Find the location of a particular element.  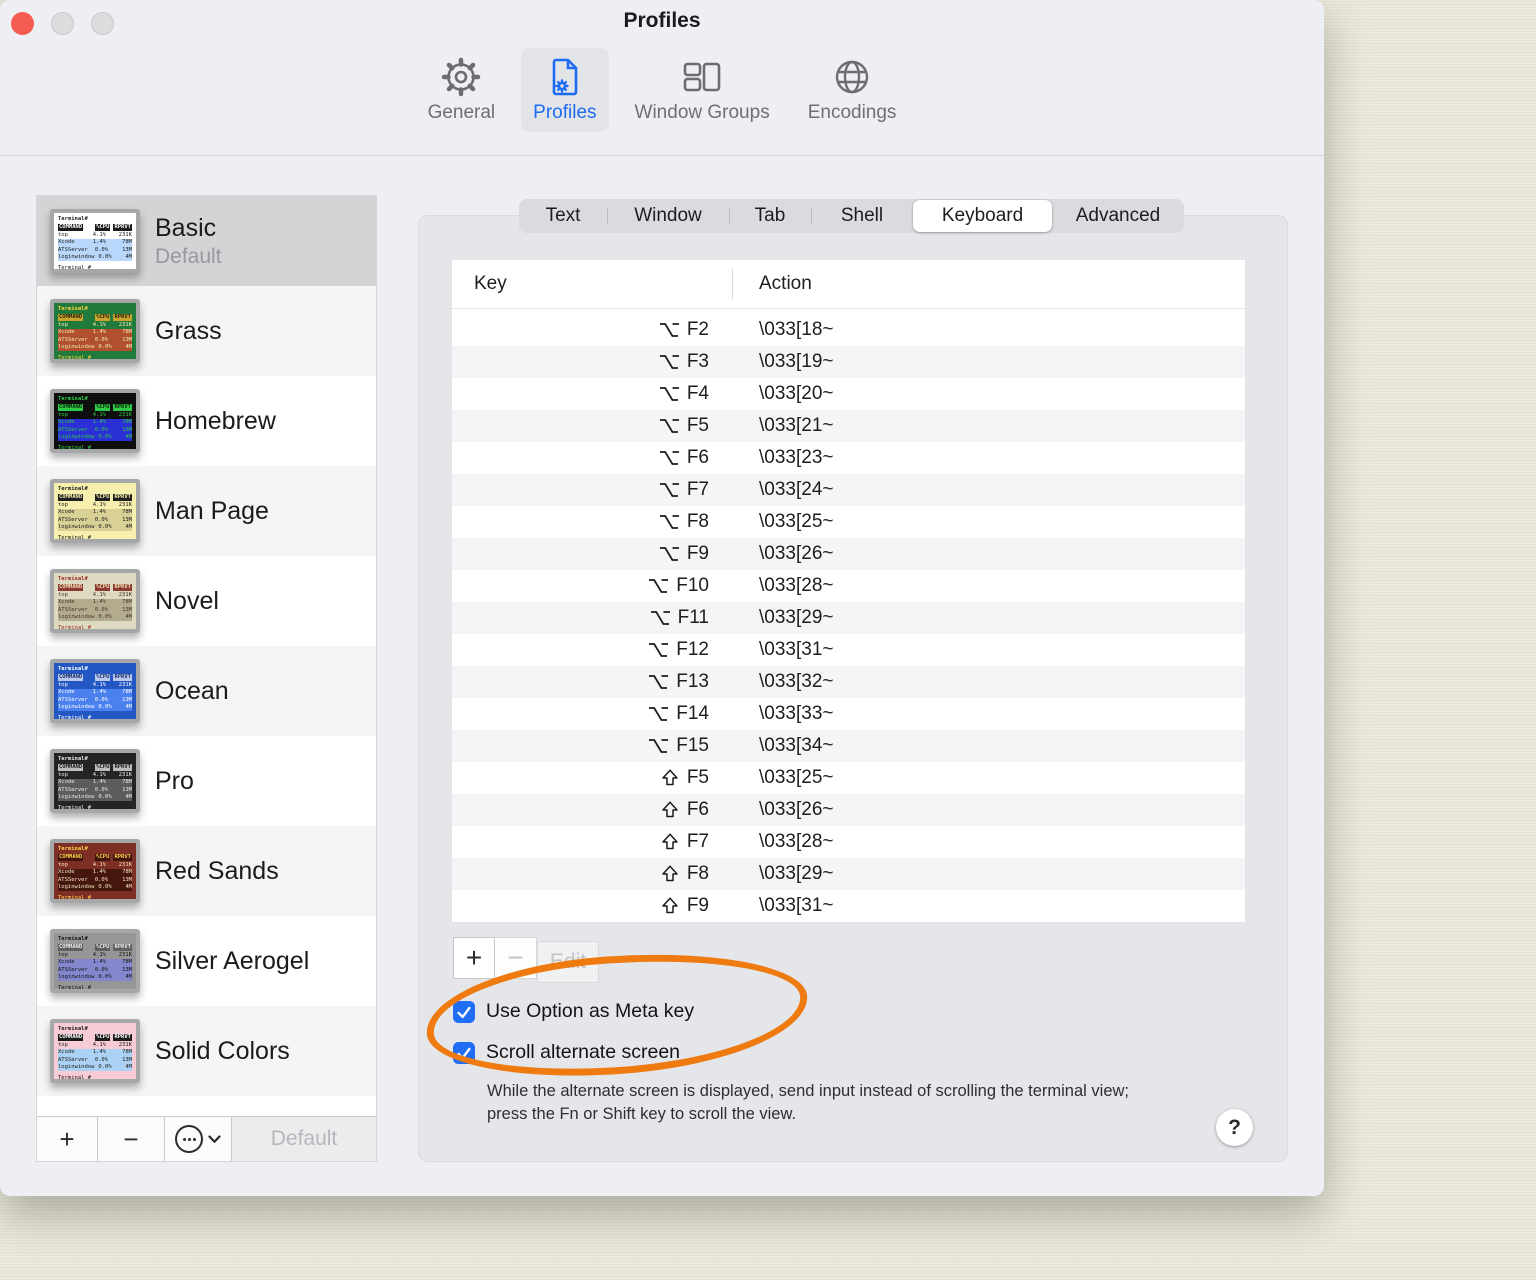

toolbar-item-encodings: Encodings is located at coordinates (852, 90).